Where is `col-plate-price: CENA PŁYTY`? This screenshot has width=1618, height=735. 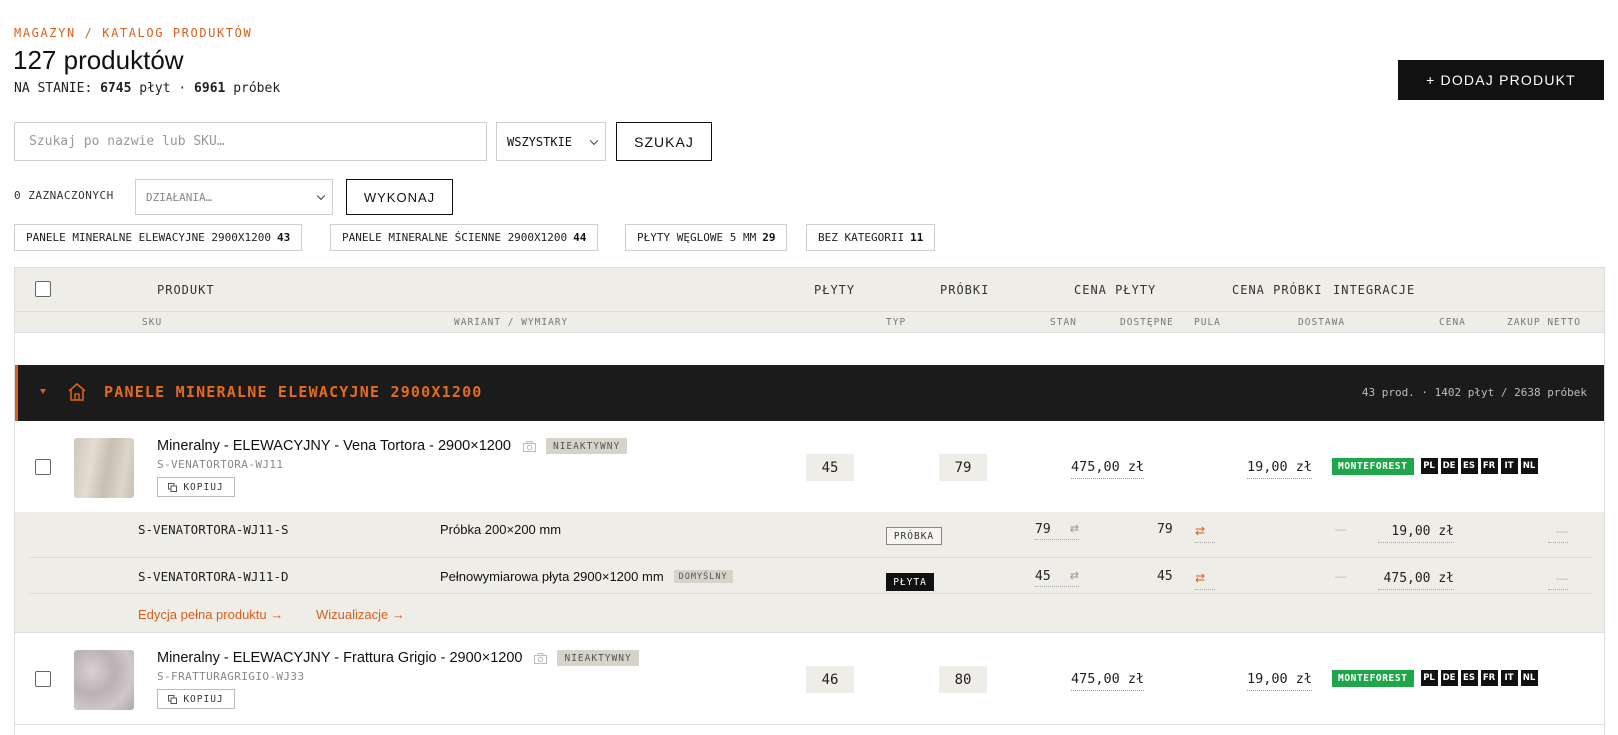 col-plate-price: CENA PŁYTY is located at coordinates (1115, 290).